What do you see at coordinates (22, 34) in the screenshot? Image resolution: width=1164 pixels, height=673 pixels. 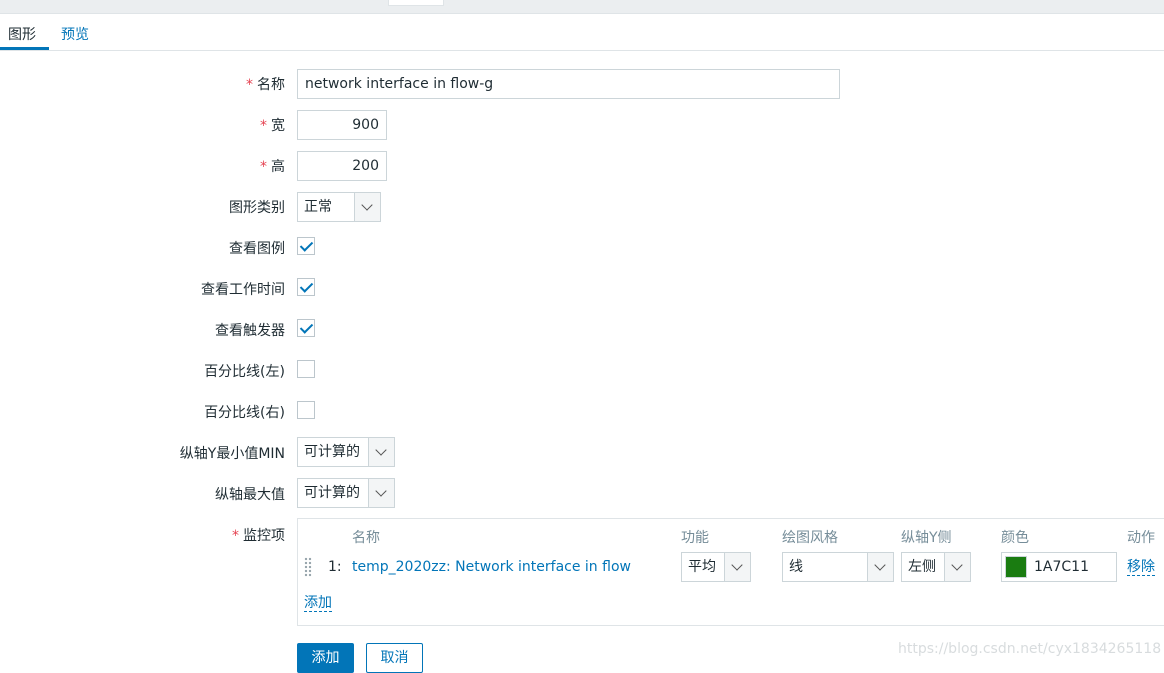 I see `tab-graph: 图形` at bounding box center [22, 34].